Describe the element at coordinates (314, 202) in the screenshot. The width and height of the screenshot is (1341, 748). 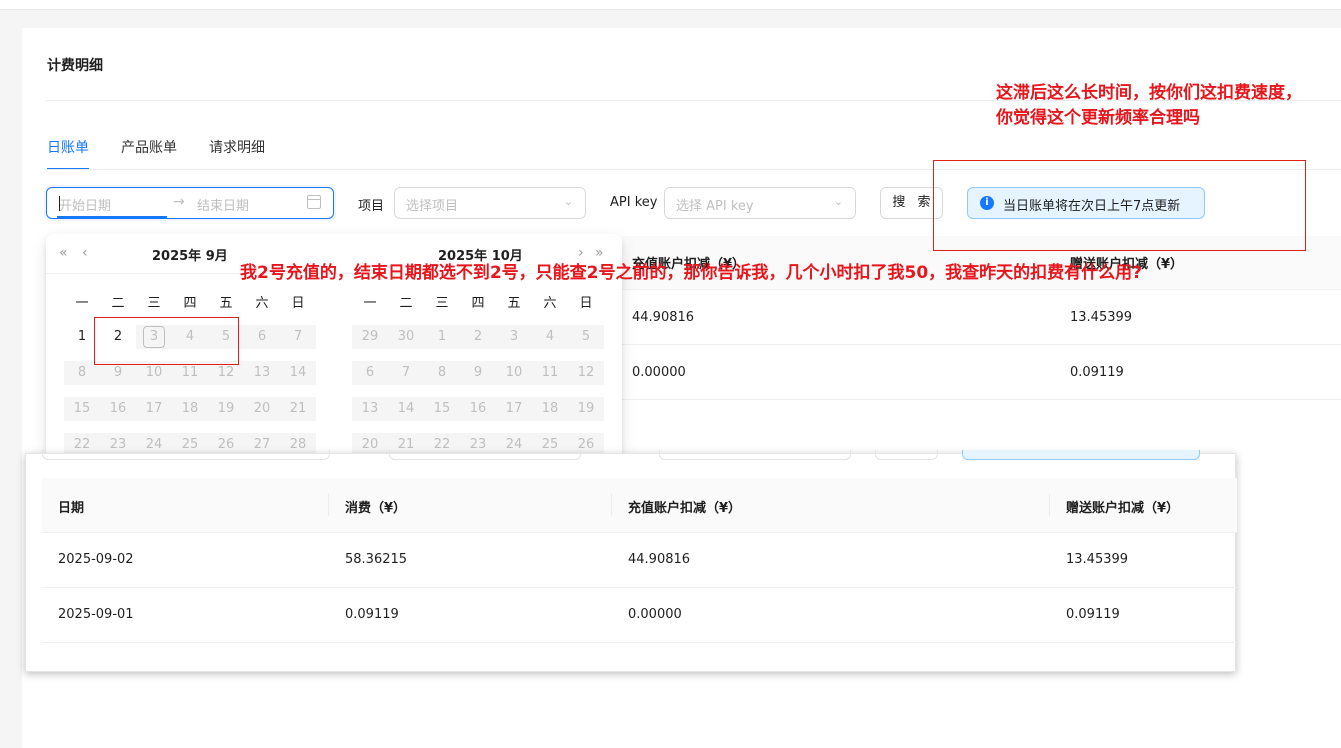
I see `calendar-icon` at that location.